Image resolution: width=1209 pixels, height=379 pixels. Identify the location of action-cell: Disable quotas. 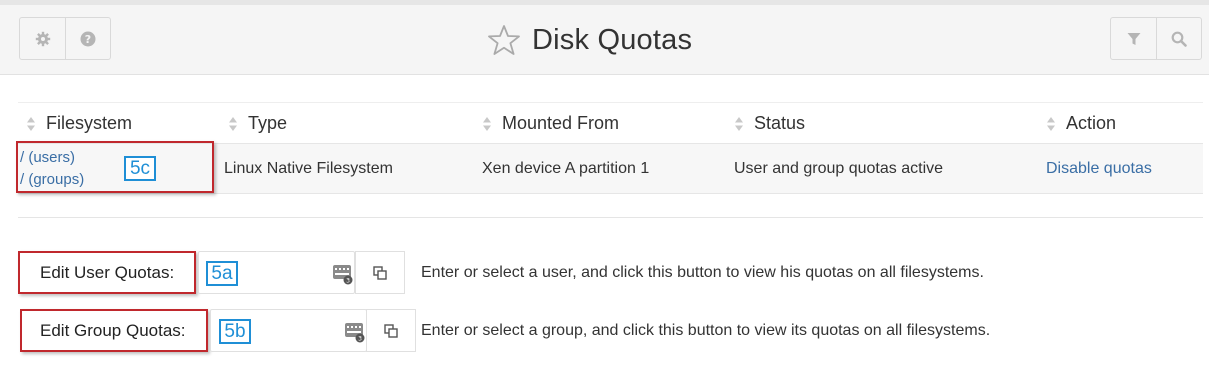
(1120, 168).